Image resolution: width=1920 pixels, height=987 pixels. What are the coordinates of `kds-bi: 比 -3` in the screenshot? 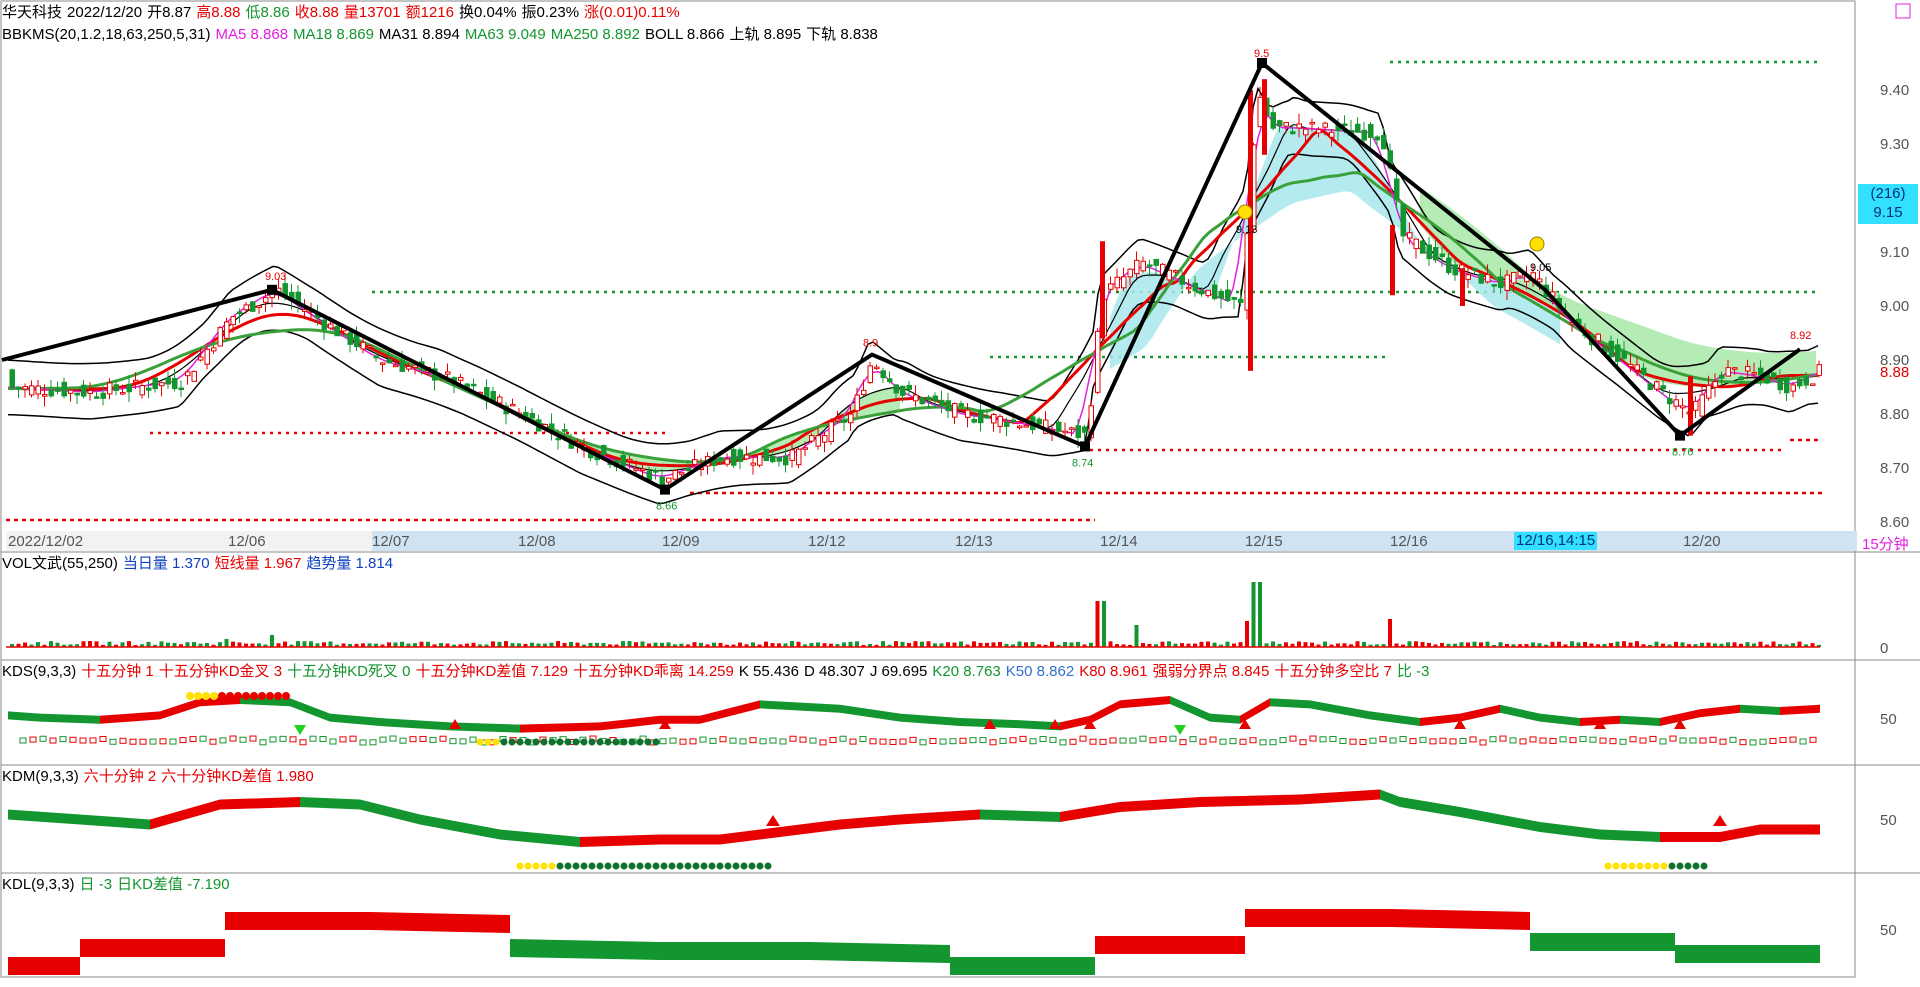 It's located at (1413, 671).